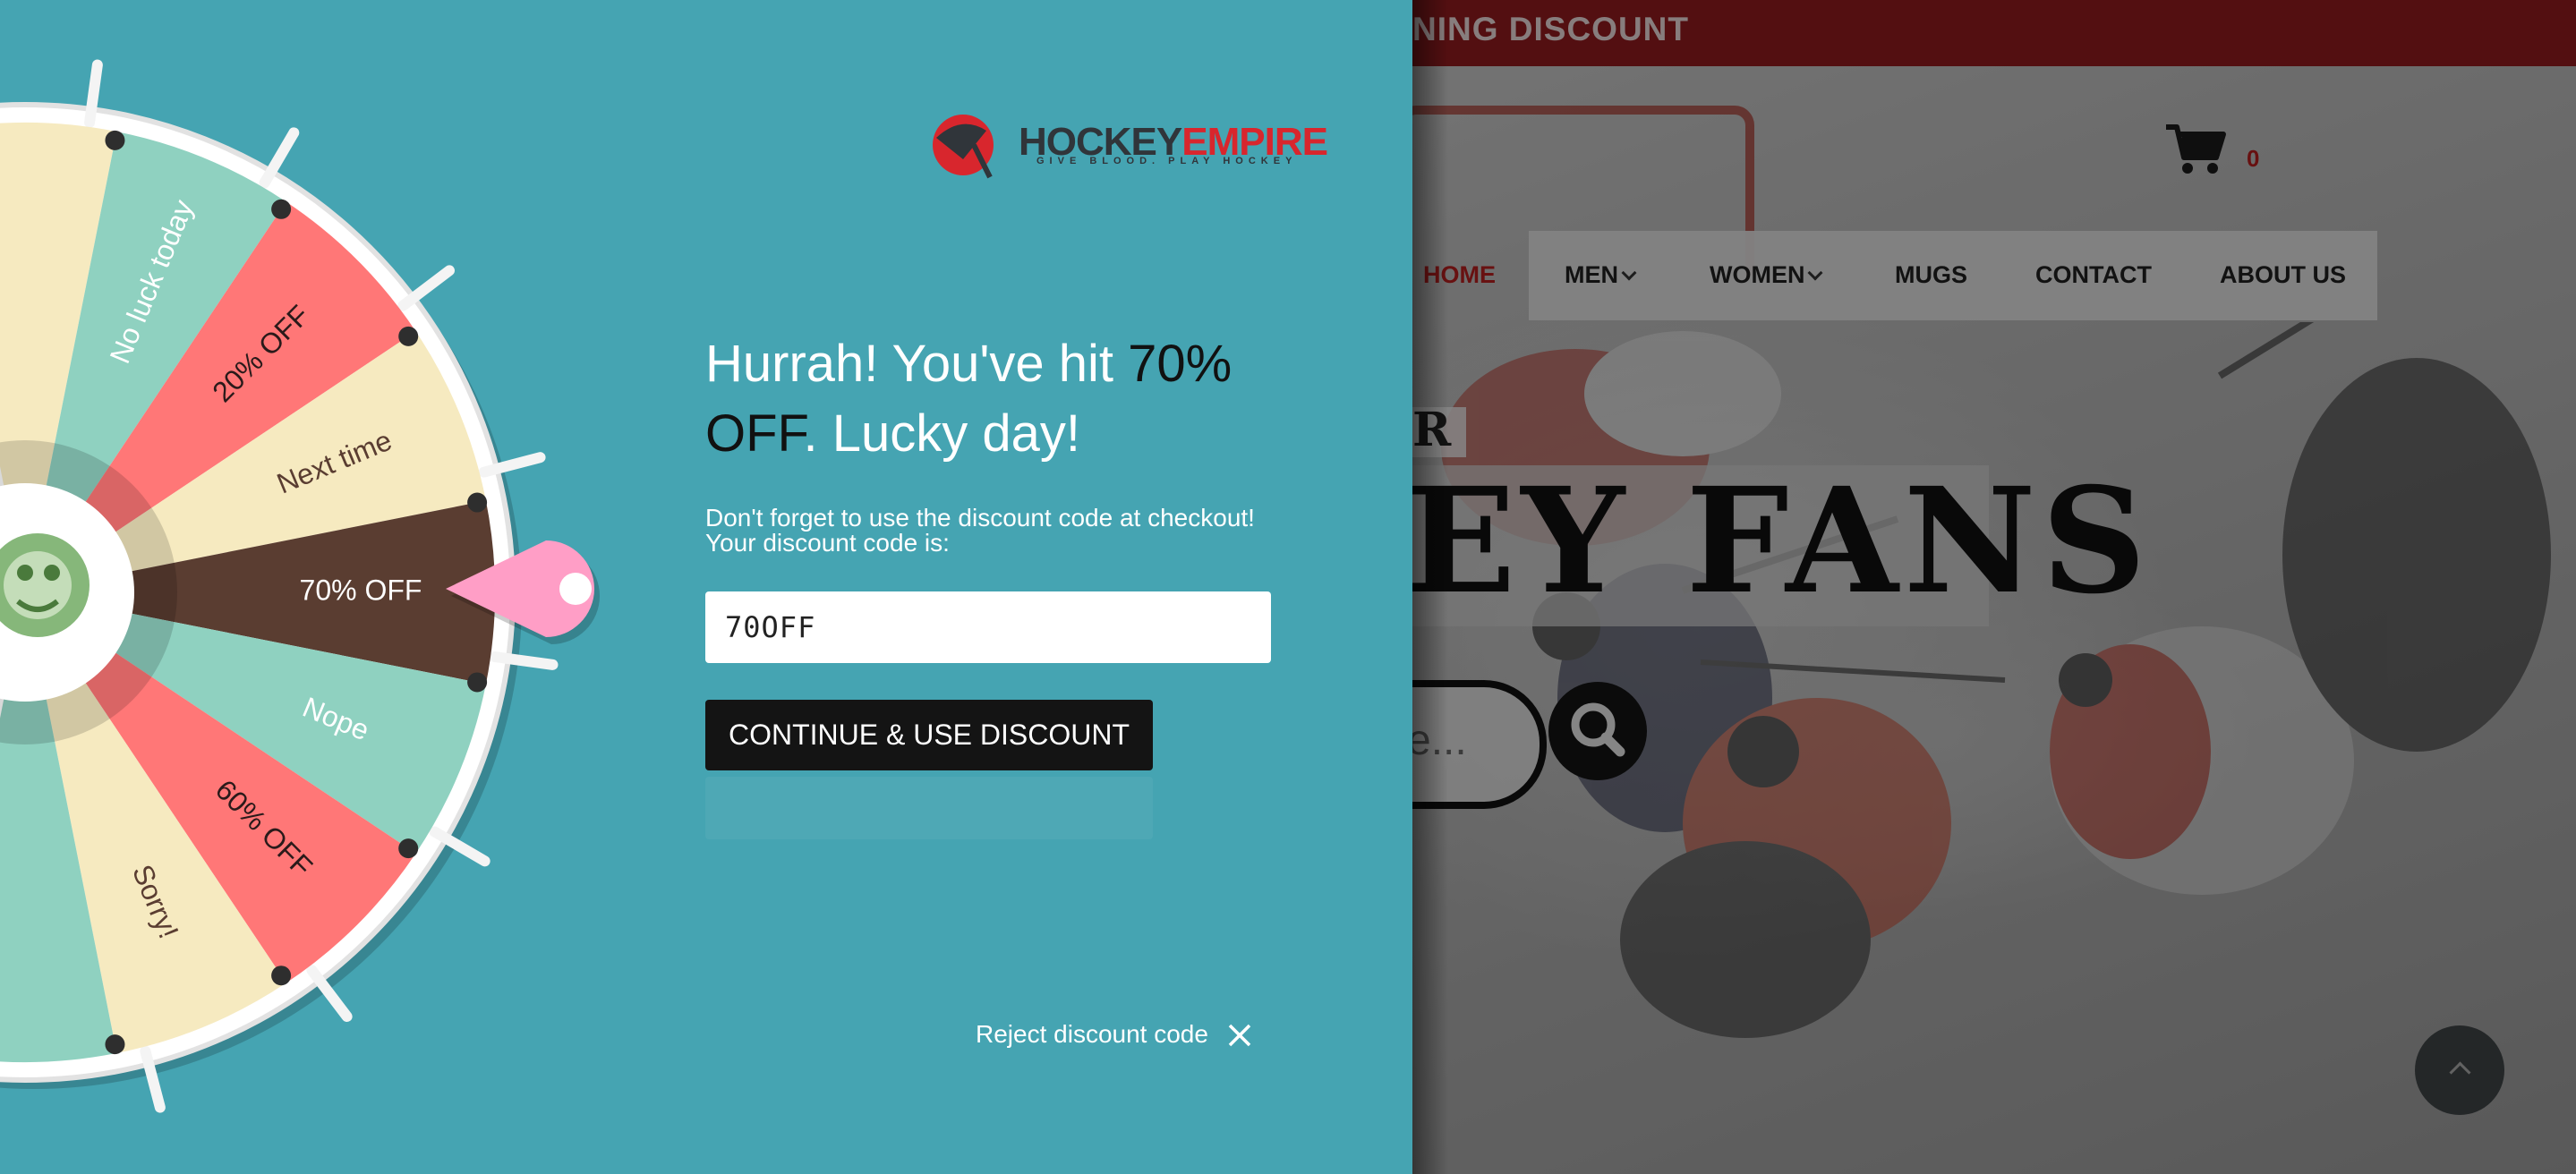 The image size is (2576, 1174). I want to click on hidden-button, so click(929, 808).